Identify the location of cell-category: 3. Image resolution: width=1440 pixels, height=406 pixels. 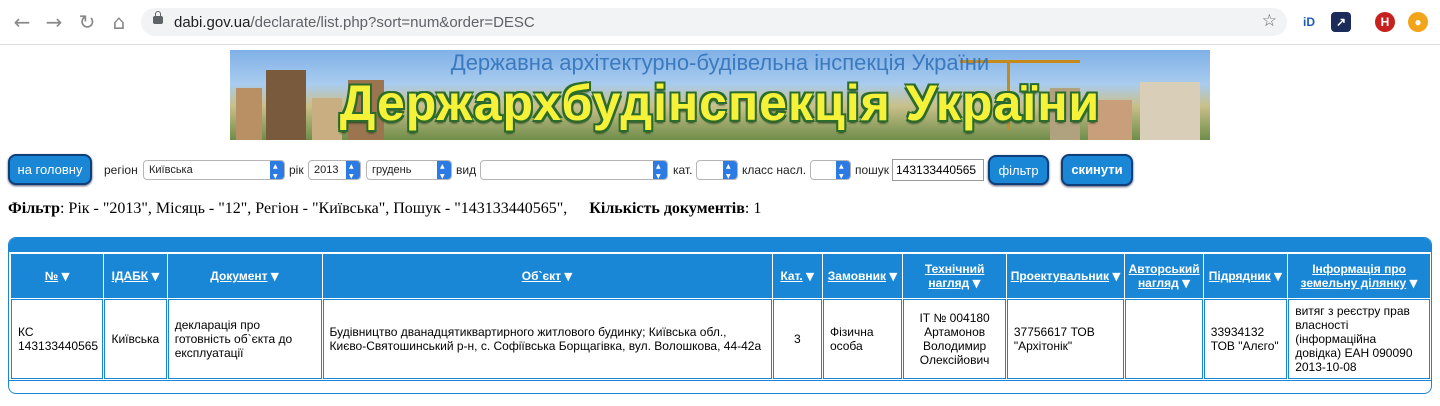
(797, 339).